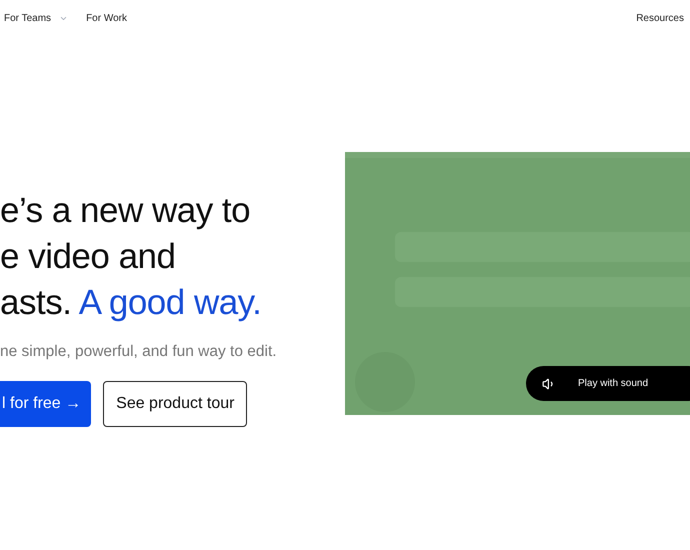 This screenshot has width=690, height=550. Describe the element at coordinates (660, 18) in the screenshot. I see `nav-link: Resources` at that location.